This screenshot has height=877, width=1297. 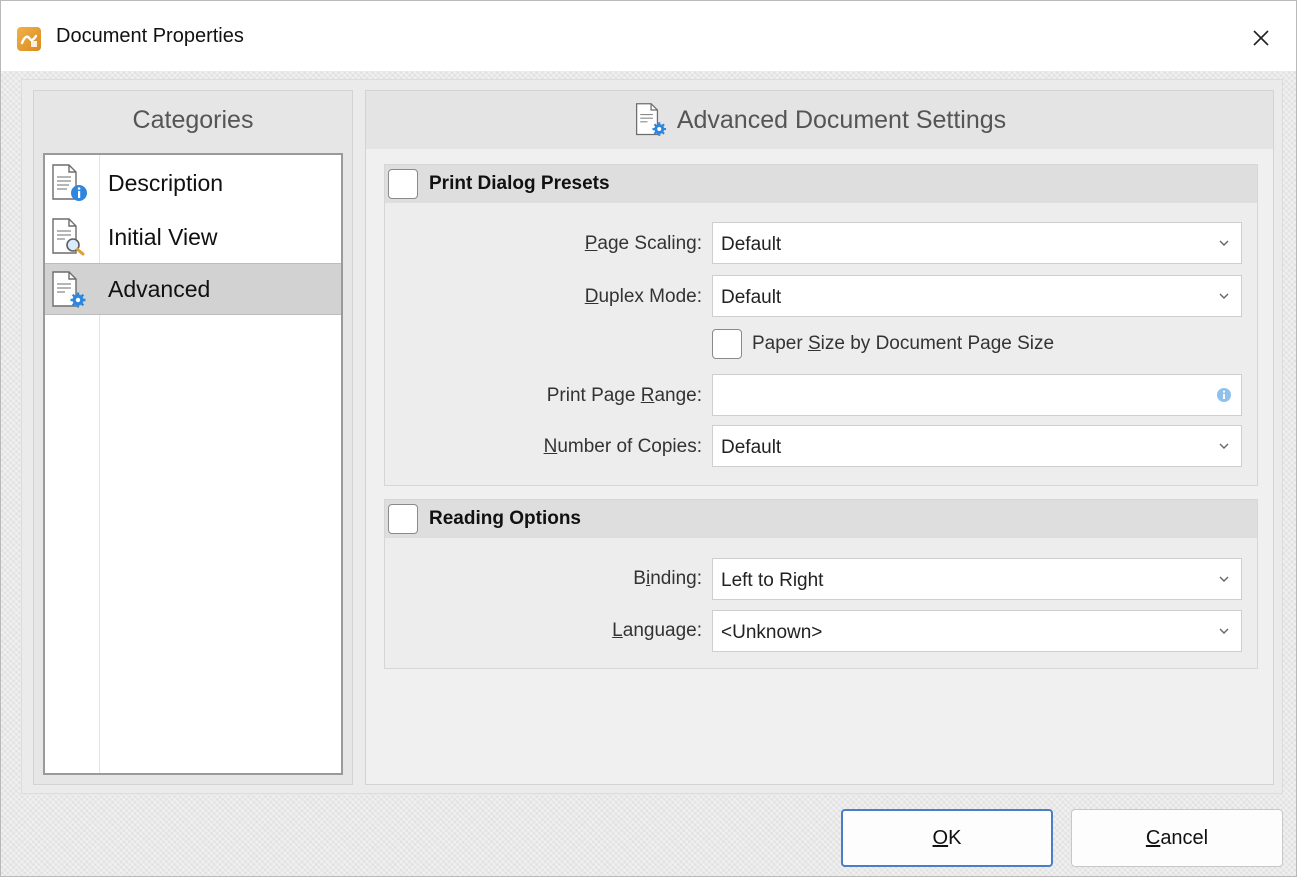 I want to click on language-select: <Unknown>, so click(x=977, y=631).